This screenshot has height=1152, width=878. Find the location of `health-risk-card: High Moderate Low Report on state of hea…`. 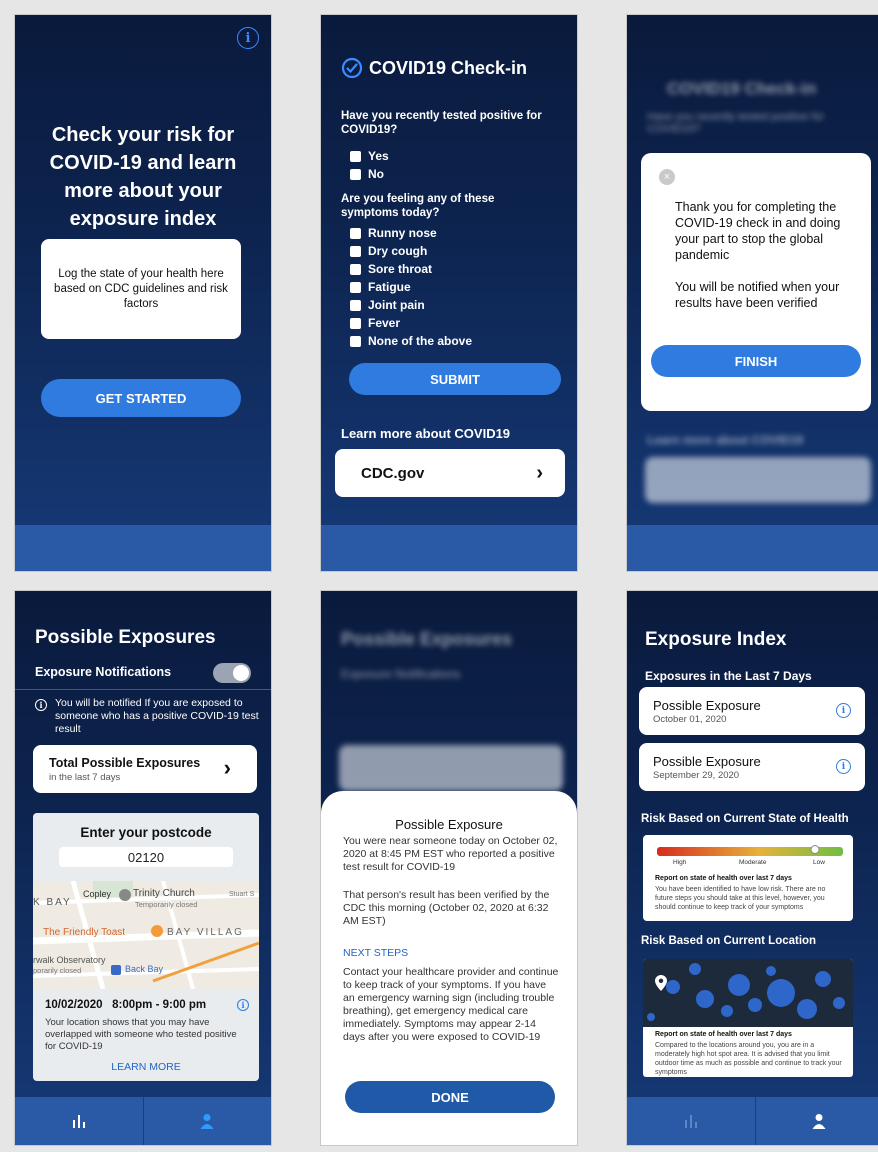

health-risk-card: High Moderate Low Report on state of hea… is located at coordinates (748, 878).